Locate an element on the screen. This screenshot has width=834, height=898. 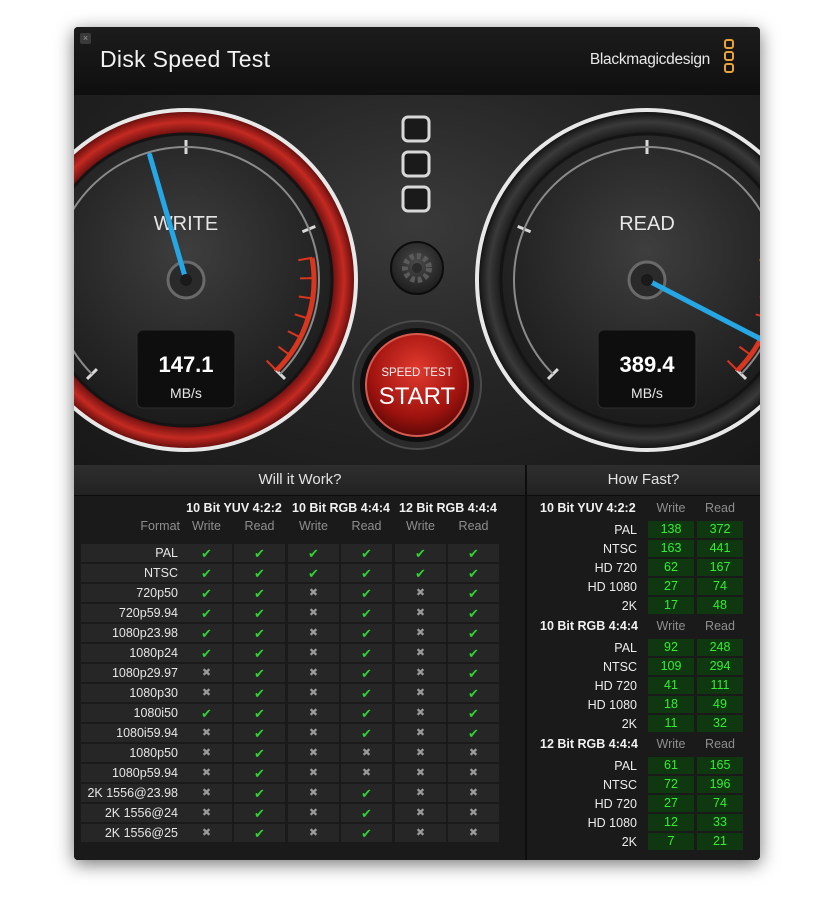
how-fast-group-title: 10 Bit RGB 4:4:4 is located at coordinates (589, 626).